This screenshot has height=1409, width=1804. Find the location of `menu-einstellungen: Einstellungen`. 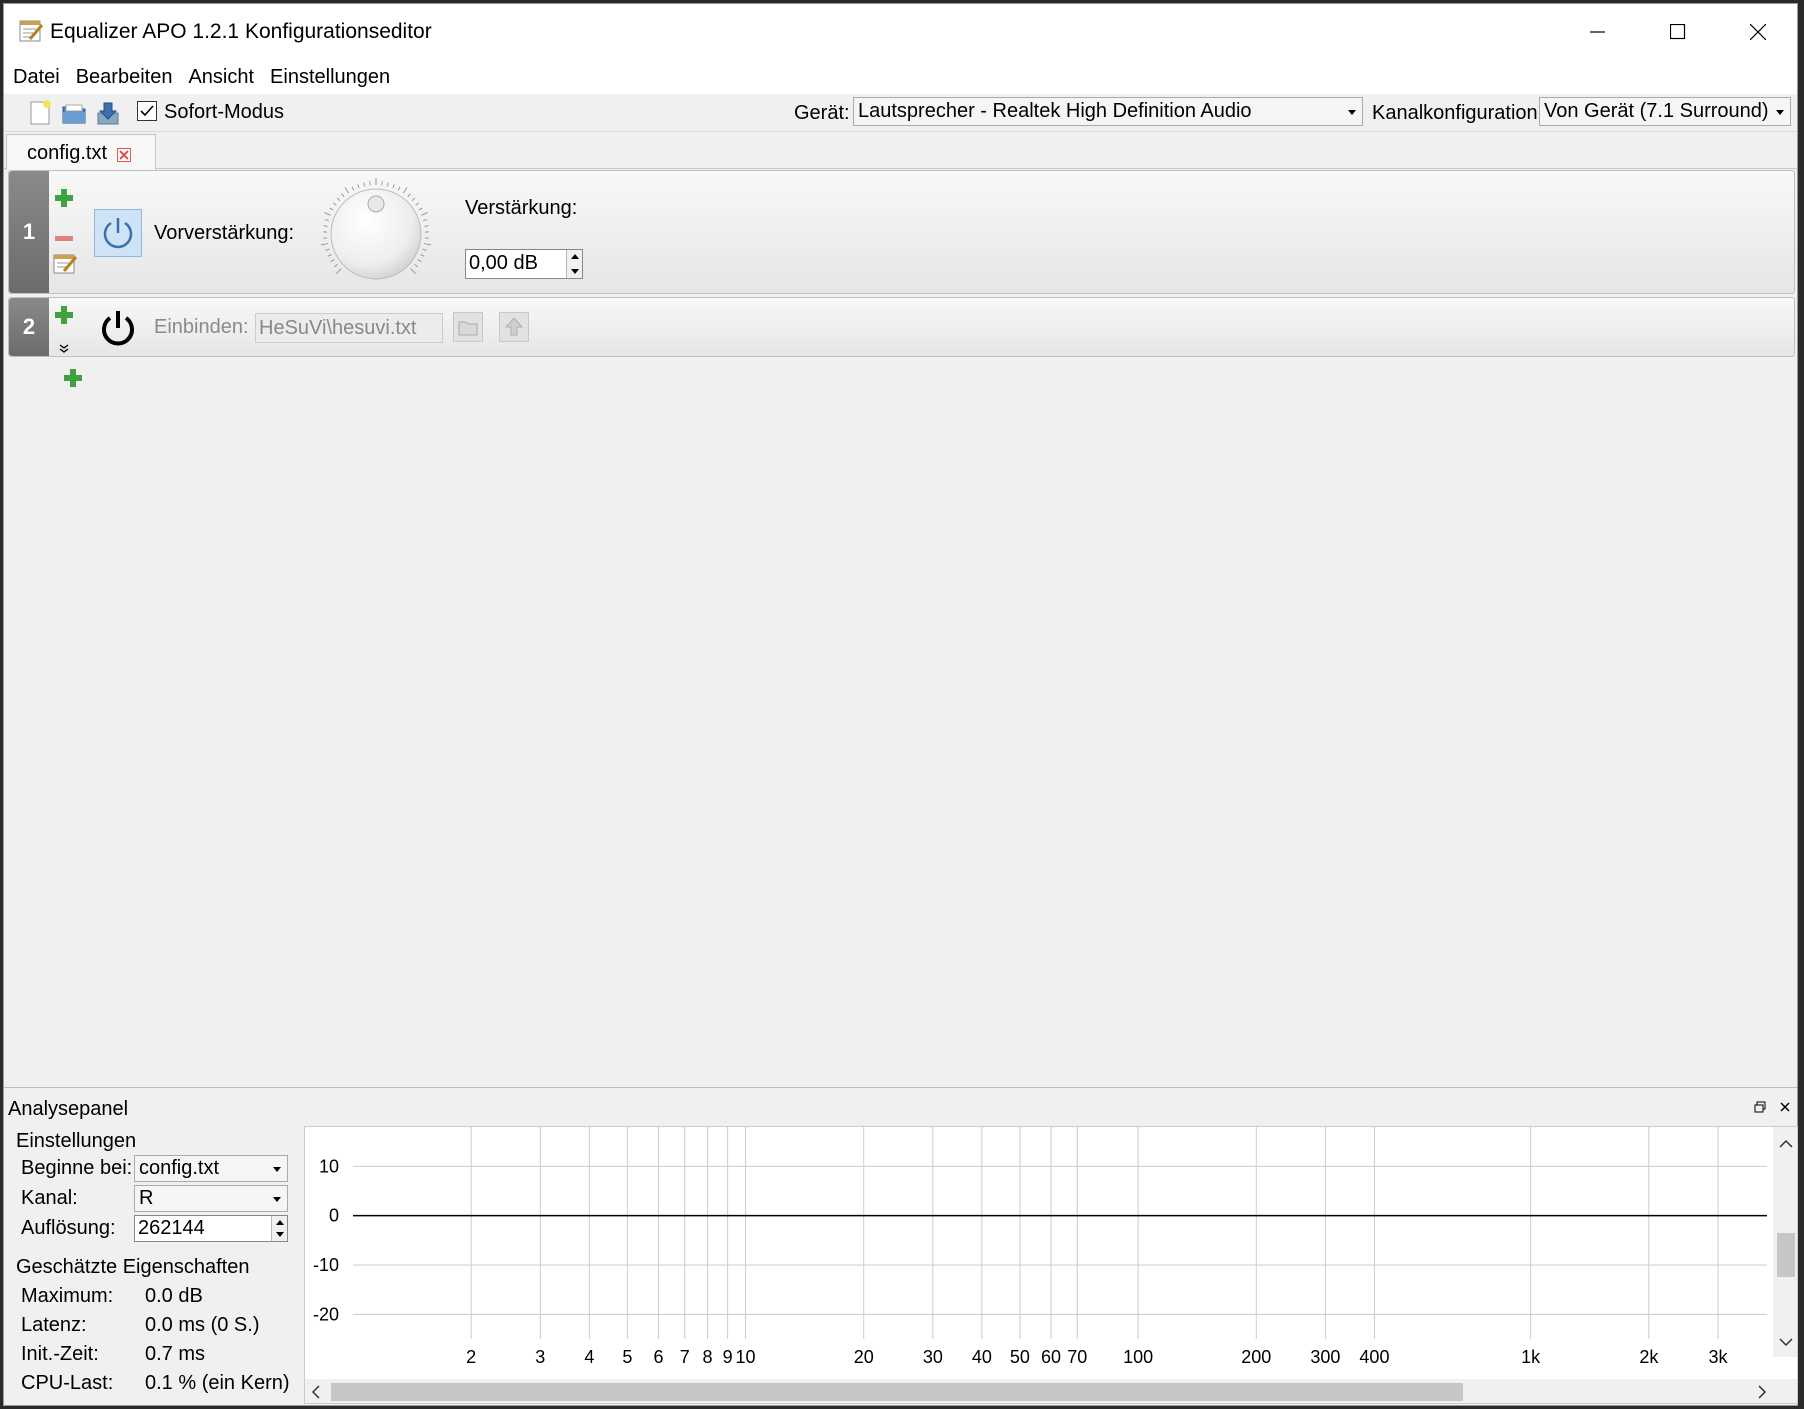

menu-einstellungen: Einstellungen is located at coordinates (330, 77).